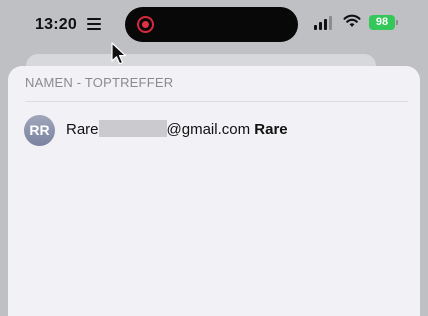  What do you see at coordinates (271, 129) in the screenshot?
I see `contact-name: Rare` at bounding box center [271, 129].